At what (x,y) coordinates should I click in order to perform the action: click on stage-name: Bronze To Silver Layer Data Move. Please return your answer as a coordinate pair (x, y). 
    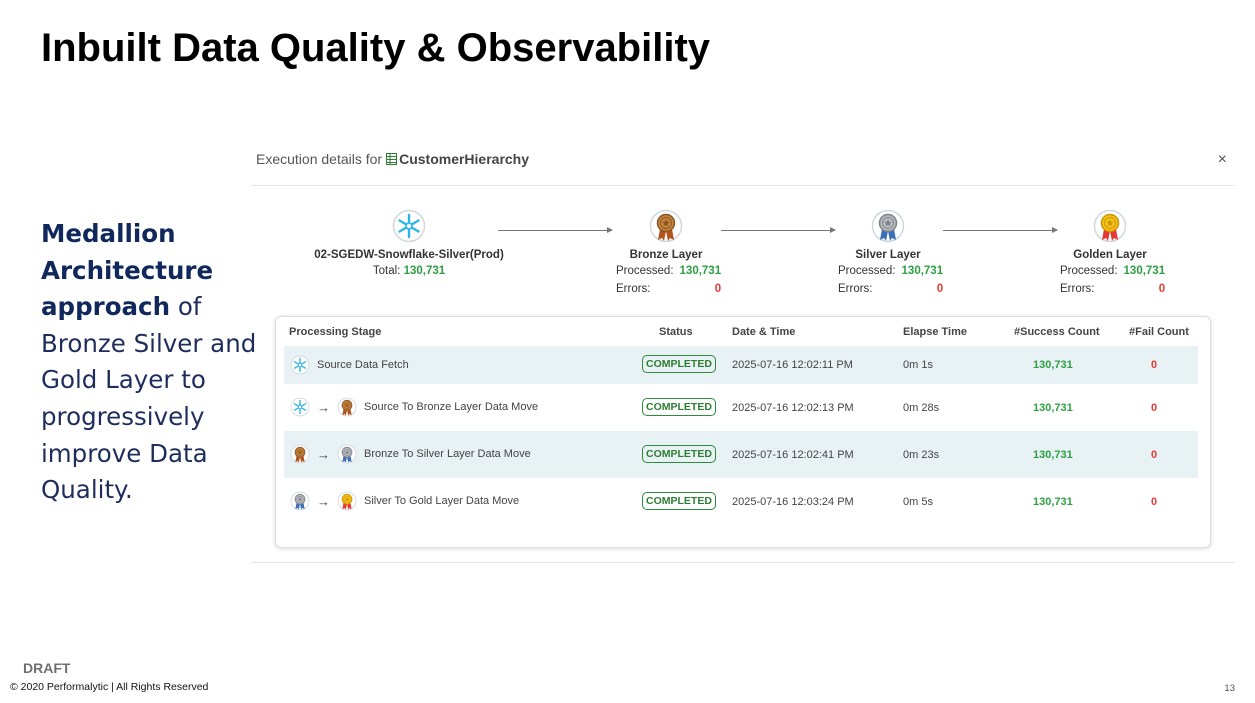
    Looking at the image, I should click on (447, 454).